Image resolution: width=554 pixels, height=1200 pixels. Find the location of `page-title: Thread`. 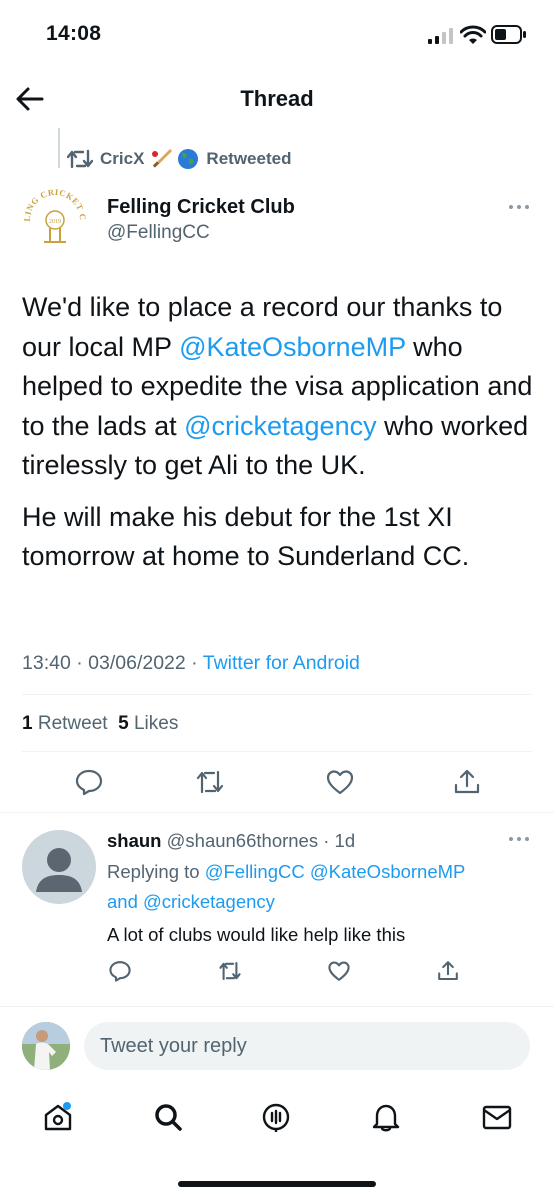

page-title: Thread is located at coordinates (277, 98).